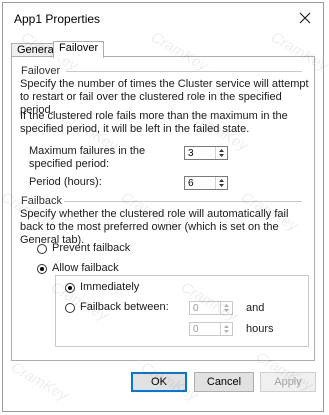  What do you see at coordinates (163, 18) in the screenshot?
I see `title-bar: App1 Properties` at bounding box center [163, 18].